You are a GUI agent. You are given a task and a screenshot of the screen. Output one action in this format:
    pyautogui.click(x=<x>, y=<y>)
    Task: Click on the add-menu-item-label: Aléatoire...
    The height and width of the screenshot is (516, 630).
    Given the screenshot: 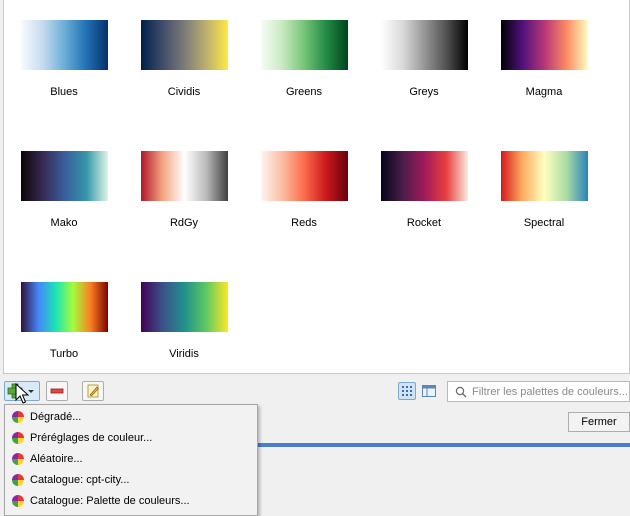 What is the action you would take?
    pyautogui.click(x=56, y=459)
    